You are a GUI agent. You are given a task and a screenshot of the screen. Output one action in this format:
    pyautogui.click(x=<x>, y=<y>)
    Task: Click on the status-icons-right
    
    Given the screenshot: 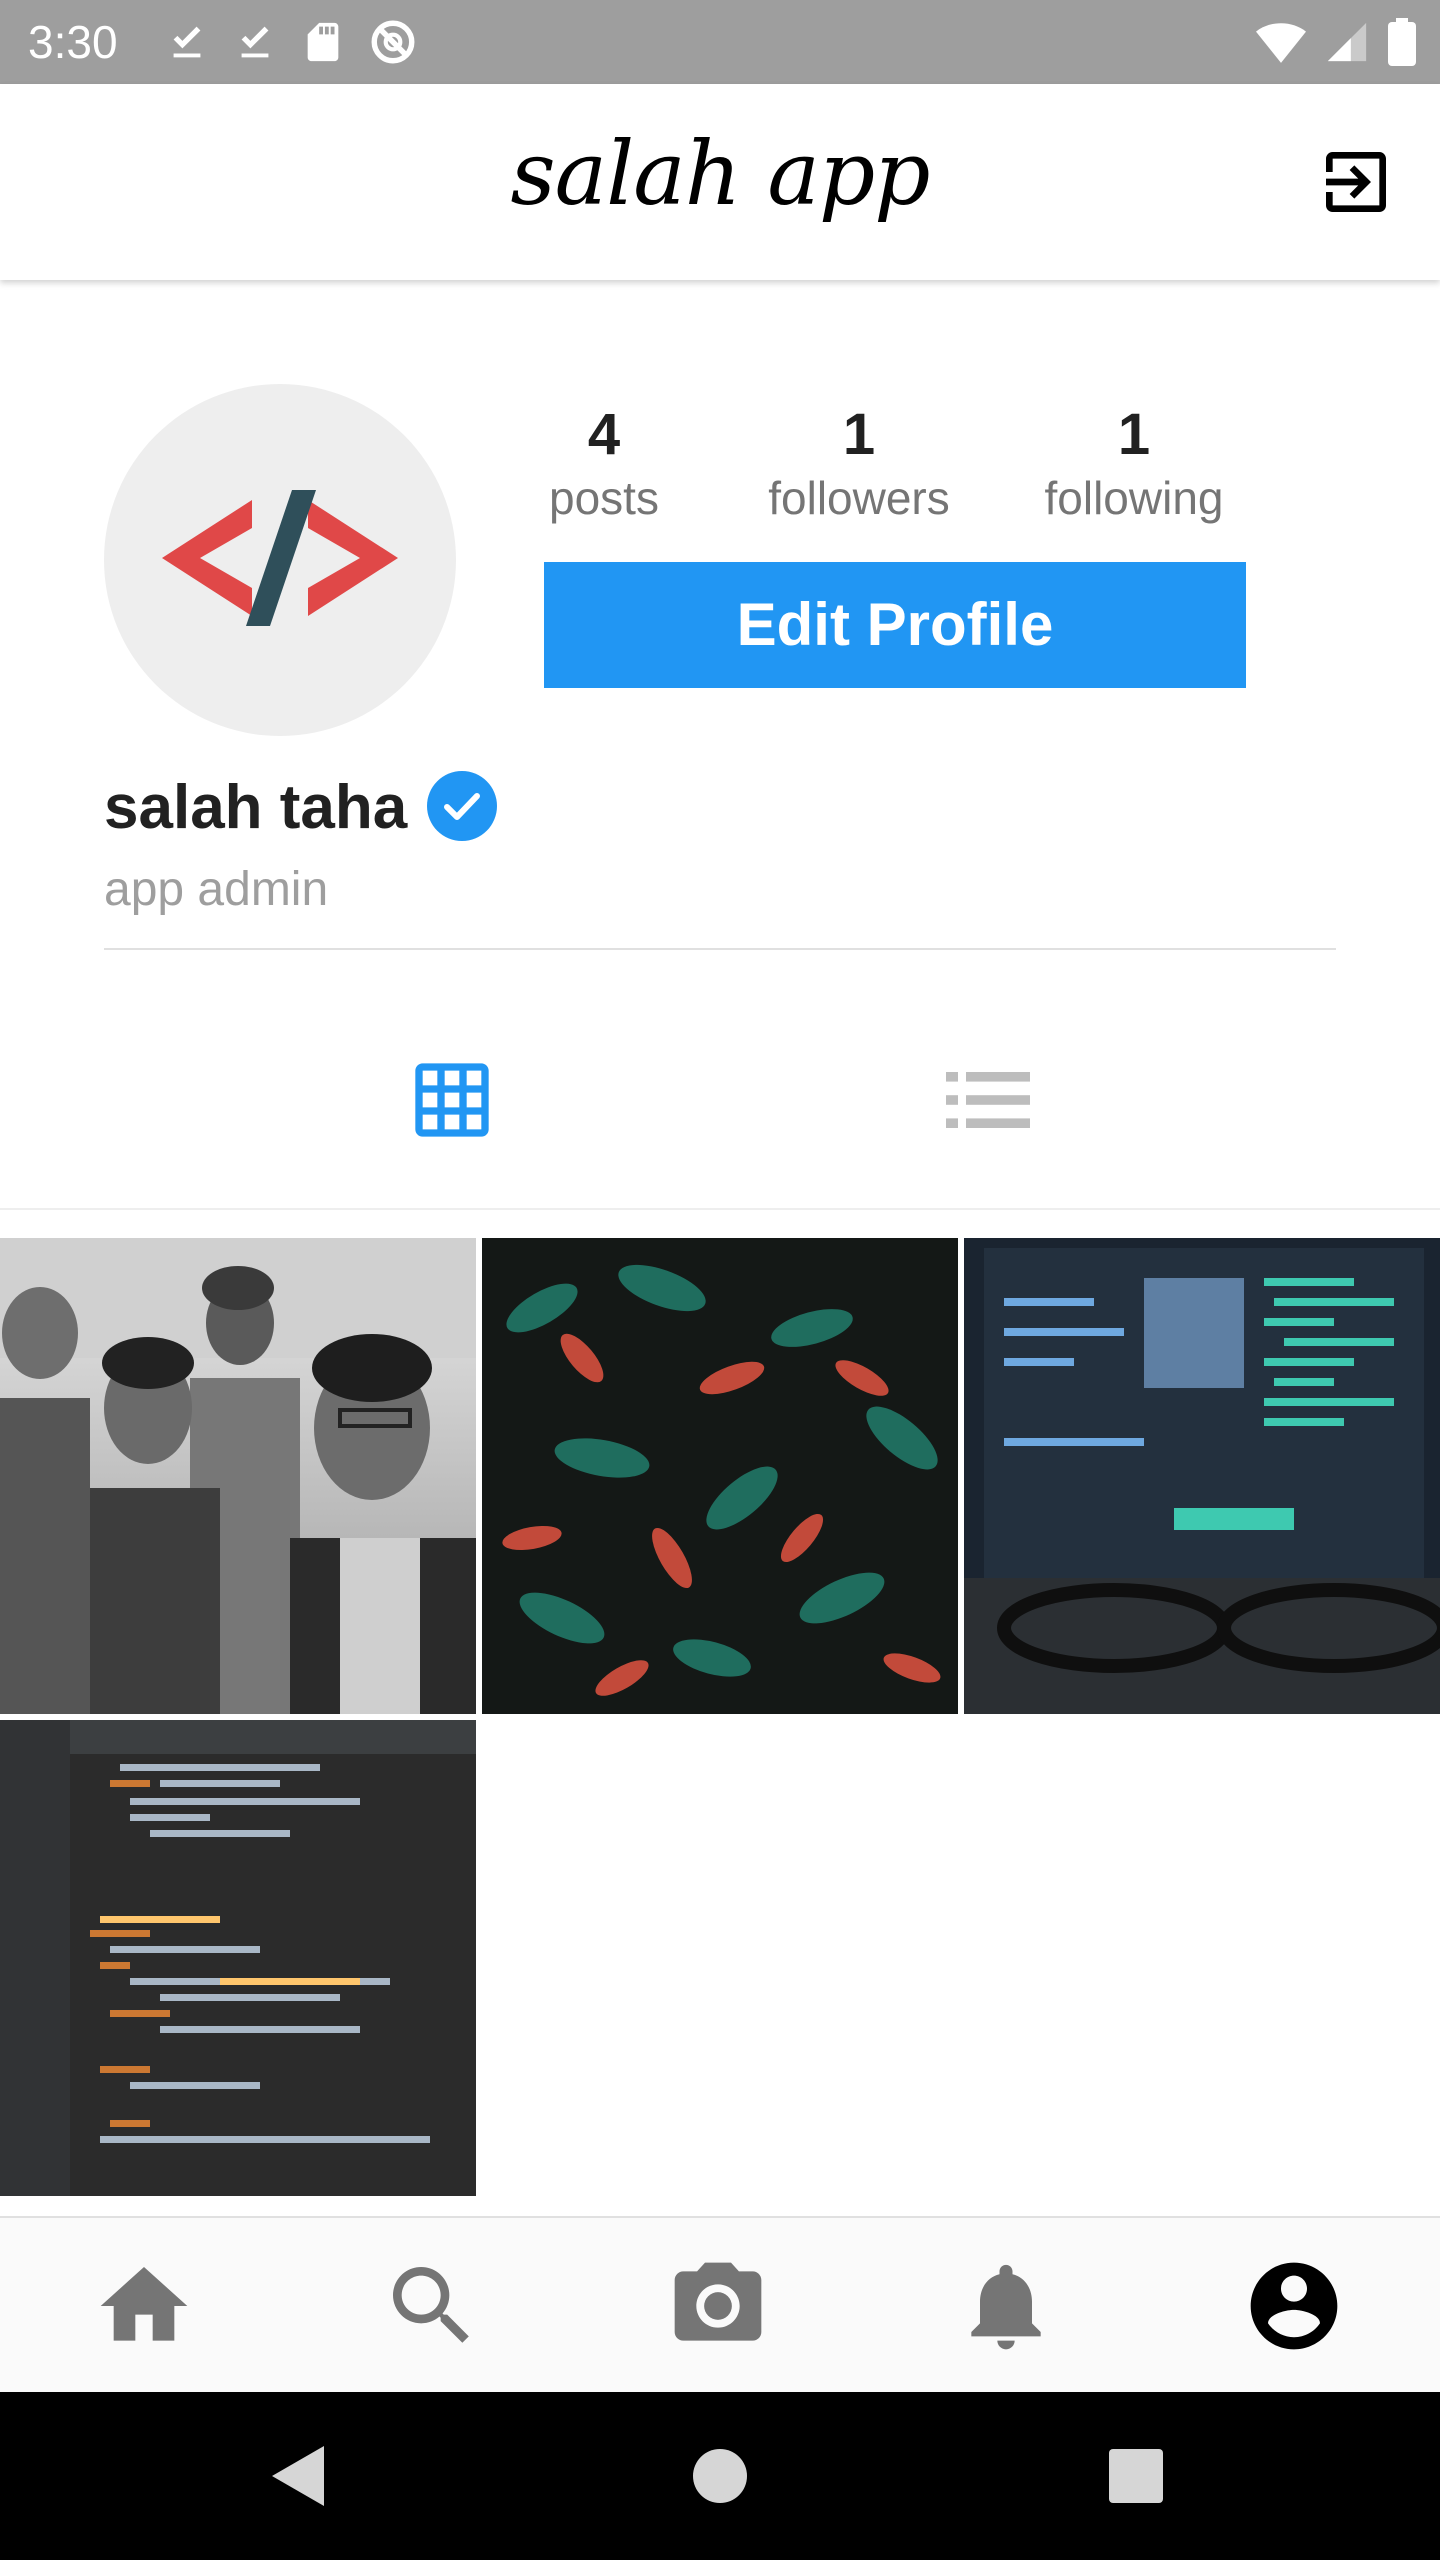 What is the action you would take?
    pyautogui.click(x=1336, y=42)
    